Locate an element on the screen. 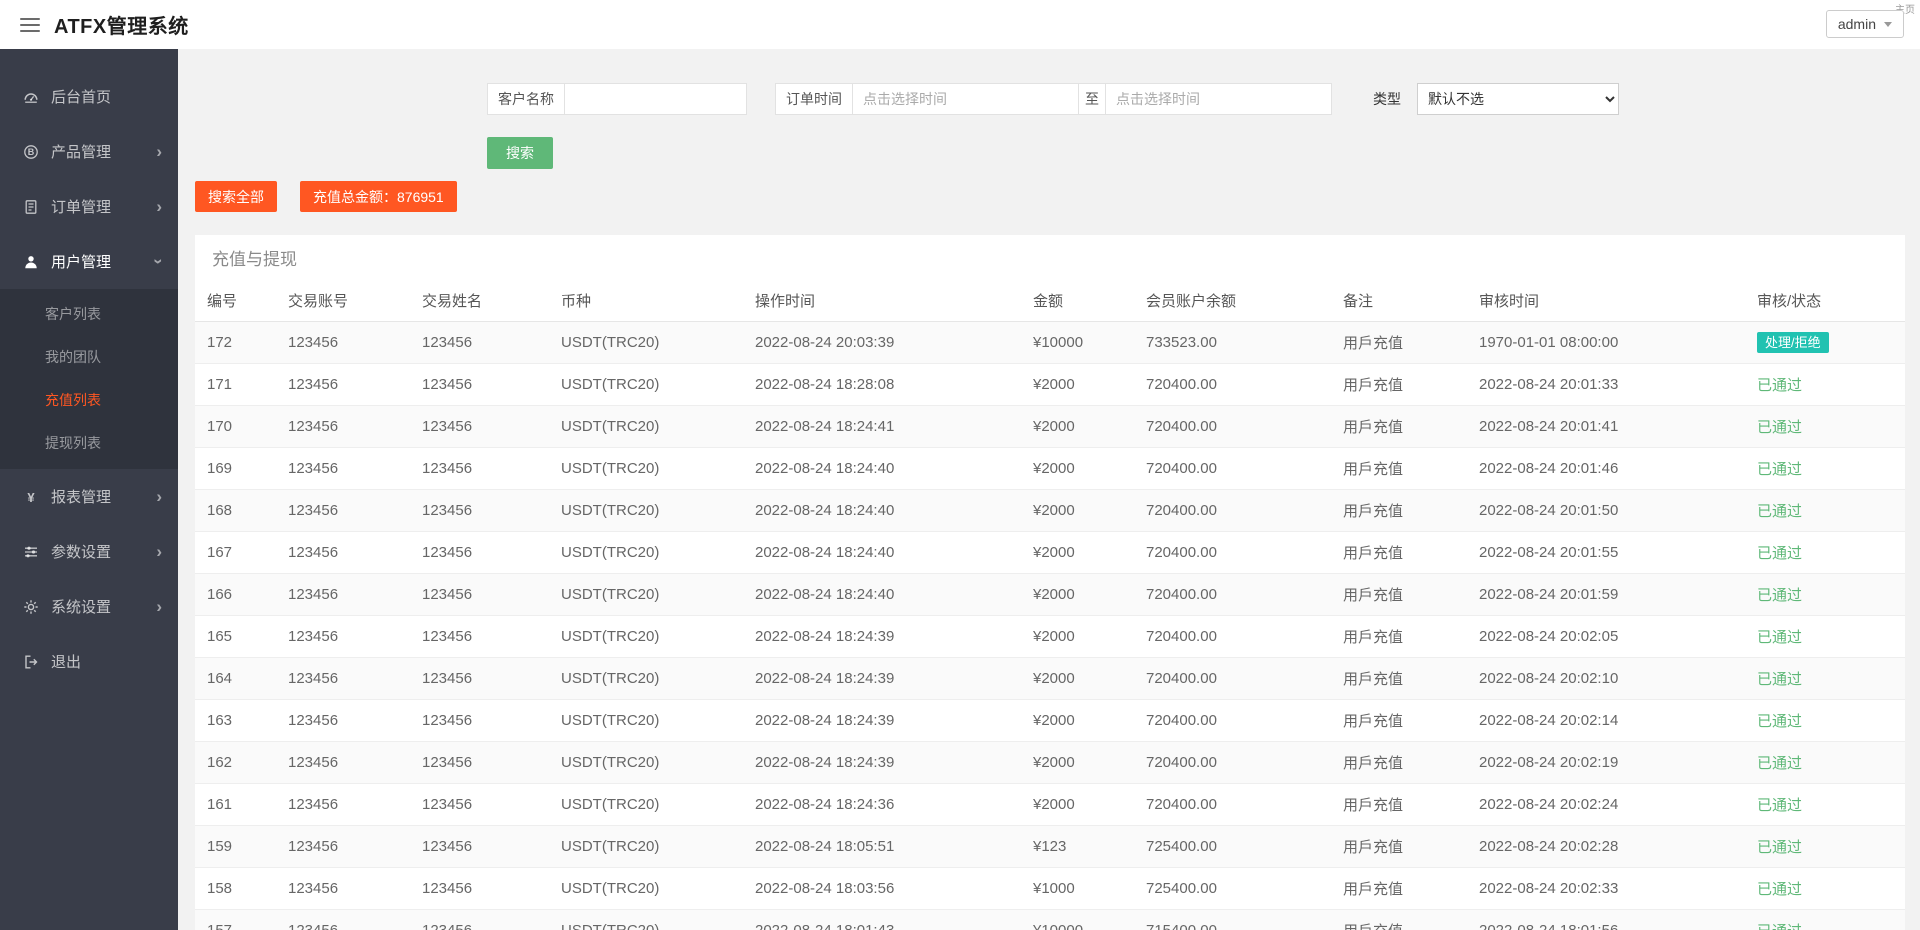 Image resolution: width=1920 pixels, height=930 pixels. user-icon is located at coordinates (31, 262).